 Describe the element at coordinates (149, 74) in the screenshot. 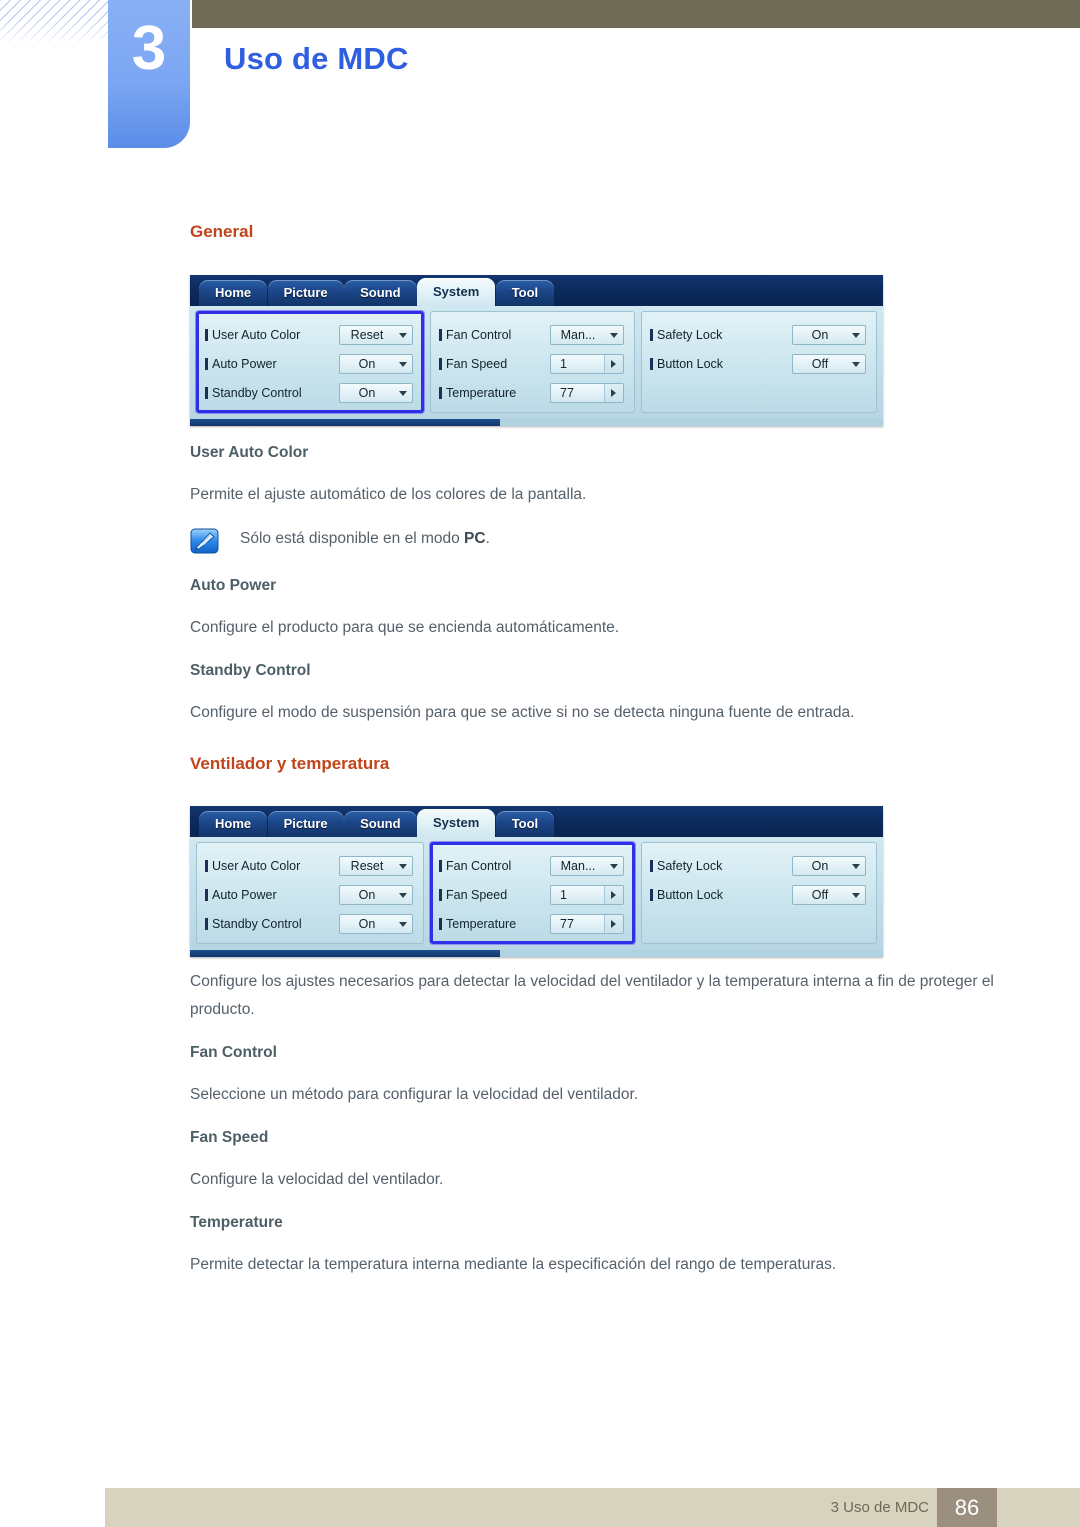

I see `chapter-tab: 3` at that location.